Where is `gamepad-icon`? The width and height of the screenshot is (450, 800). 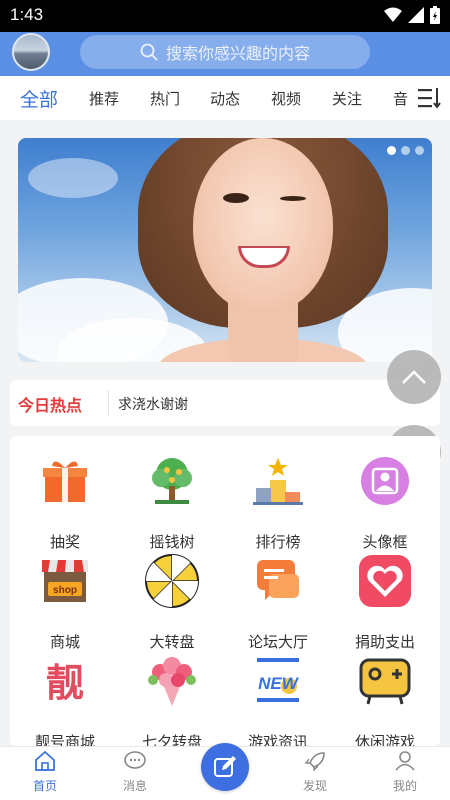
gamepad-icon is located at coordinates (385, 681).